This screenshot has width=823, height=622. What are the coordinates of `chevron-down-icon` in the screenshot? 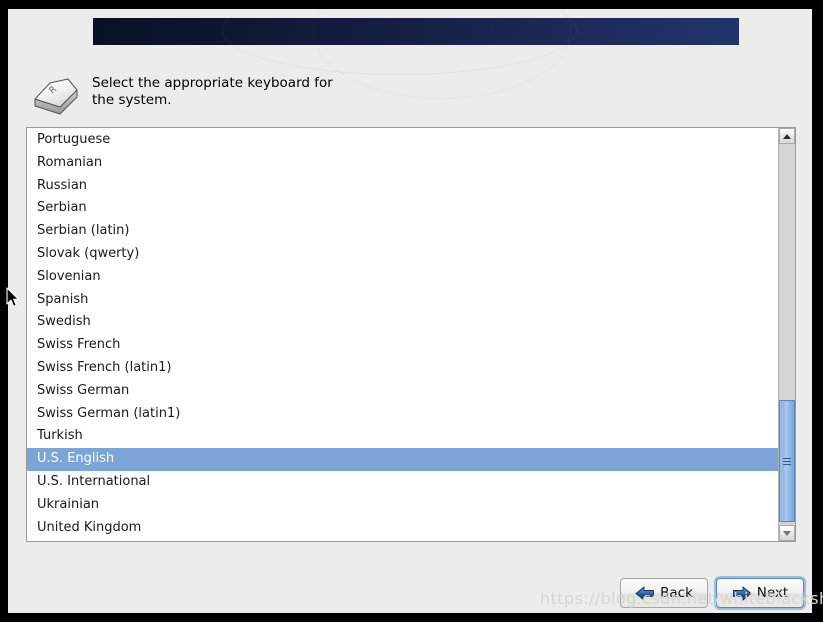 It's located at (787, 533).